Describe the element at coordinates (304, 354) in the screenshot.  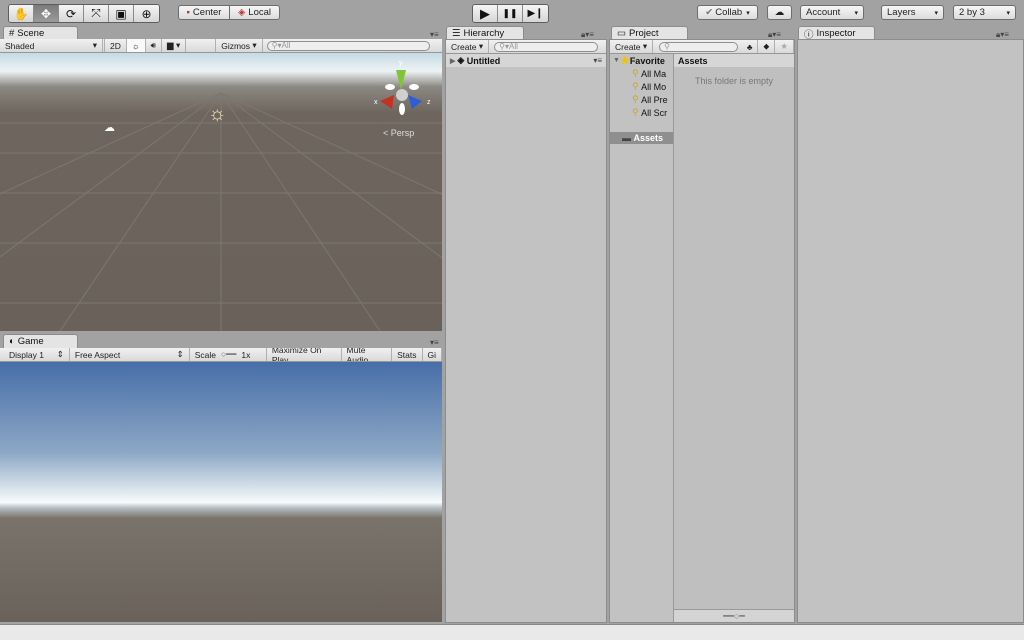
I see `maximize-on-play-toggle: Maximize On Play` at that location.